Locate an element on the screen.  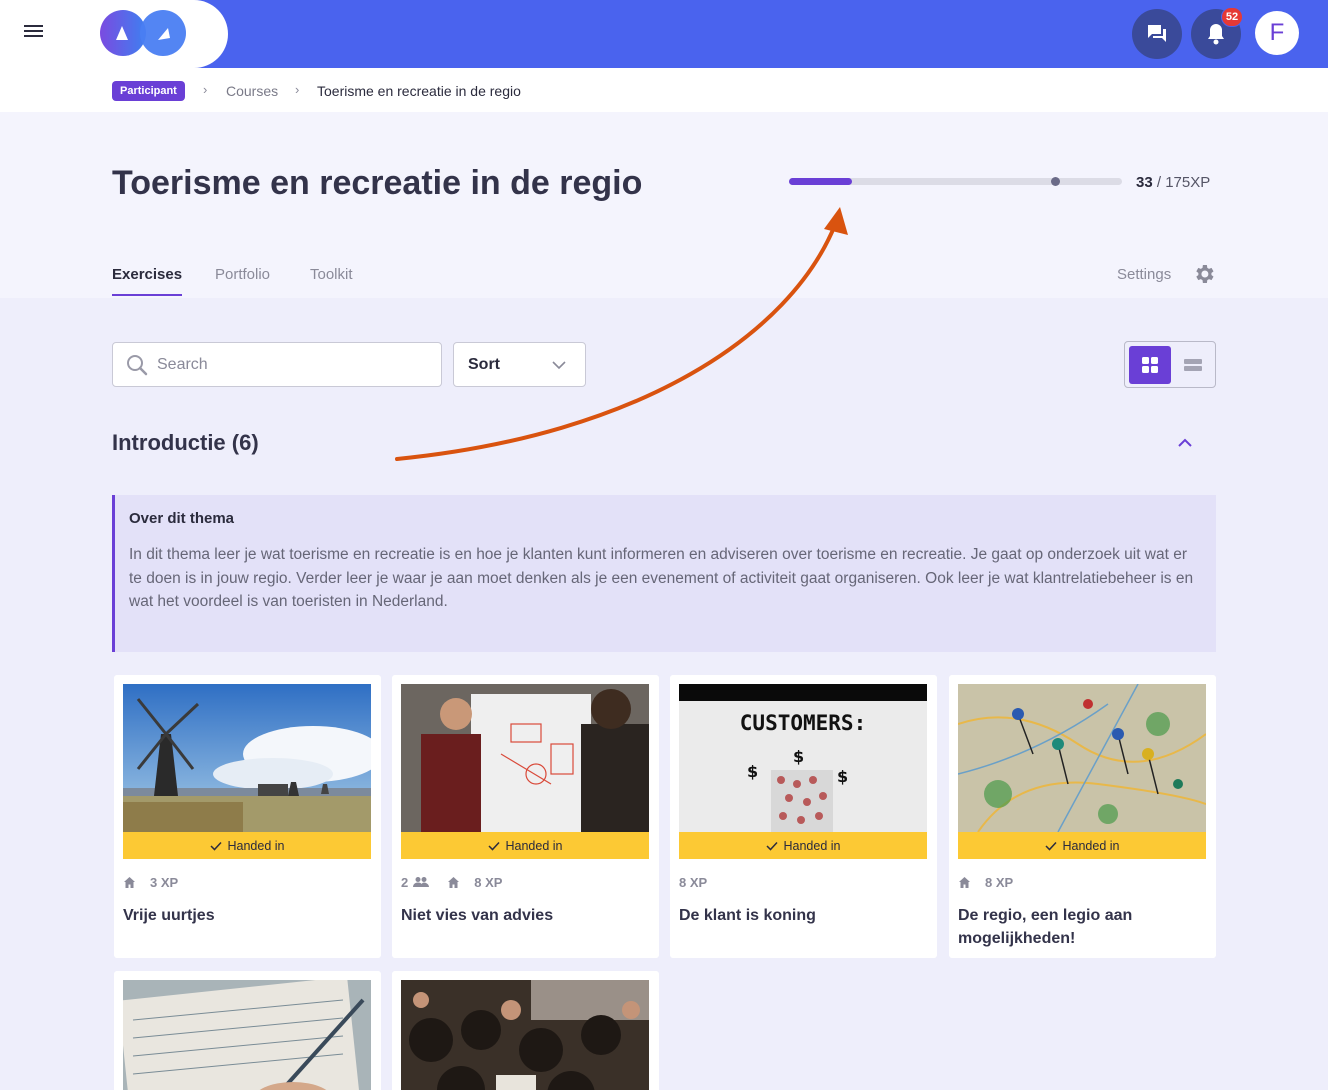
xp-current: 33 is located at coordinates (1144, 182).